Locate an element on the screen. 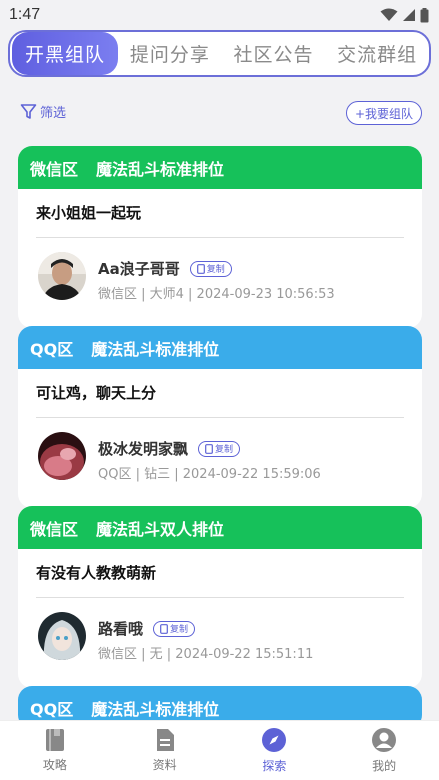 The image size is (439, 780). filter-icon is located at coordinates (28, 111).